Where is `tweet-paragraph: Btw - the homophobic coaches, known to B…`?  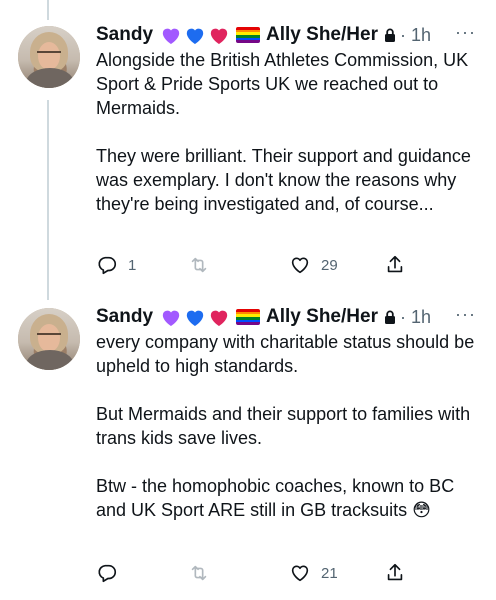
tweet-paragraph: Btw - the homophobic coaches, known to B… is located at coordinates (275, 498).